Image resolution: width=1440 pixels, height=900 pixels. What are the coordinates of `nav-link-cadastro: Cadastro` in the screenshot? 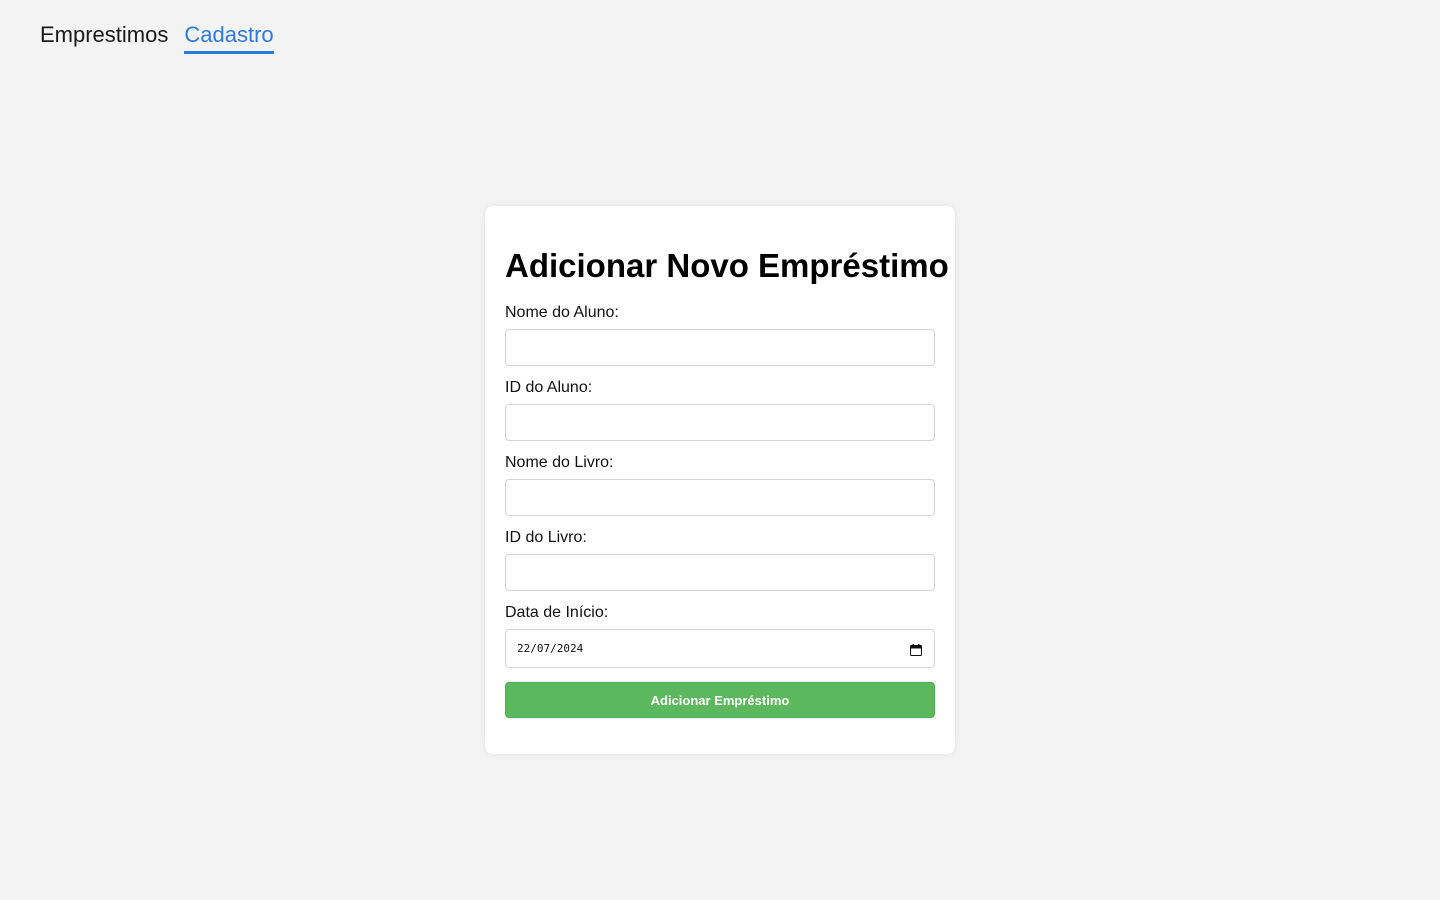 It's located at (229, 37).